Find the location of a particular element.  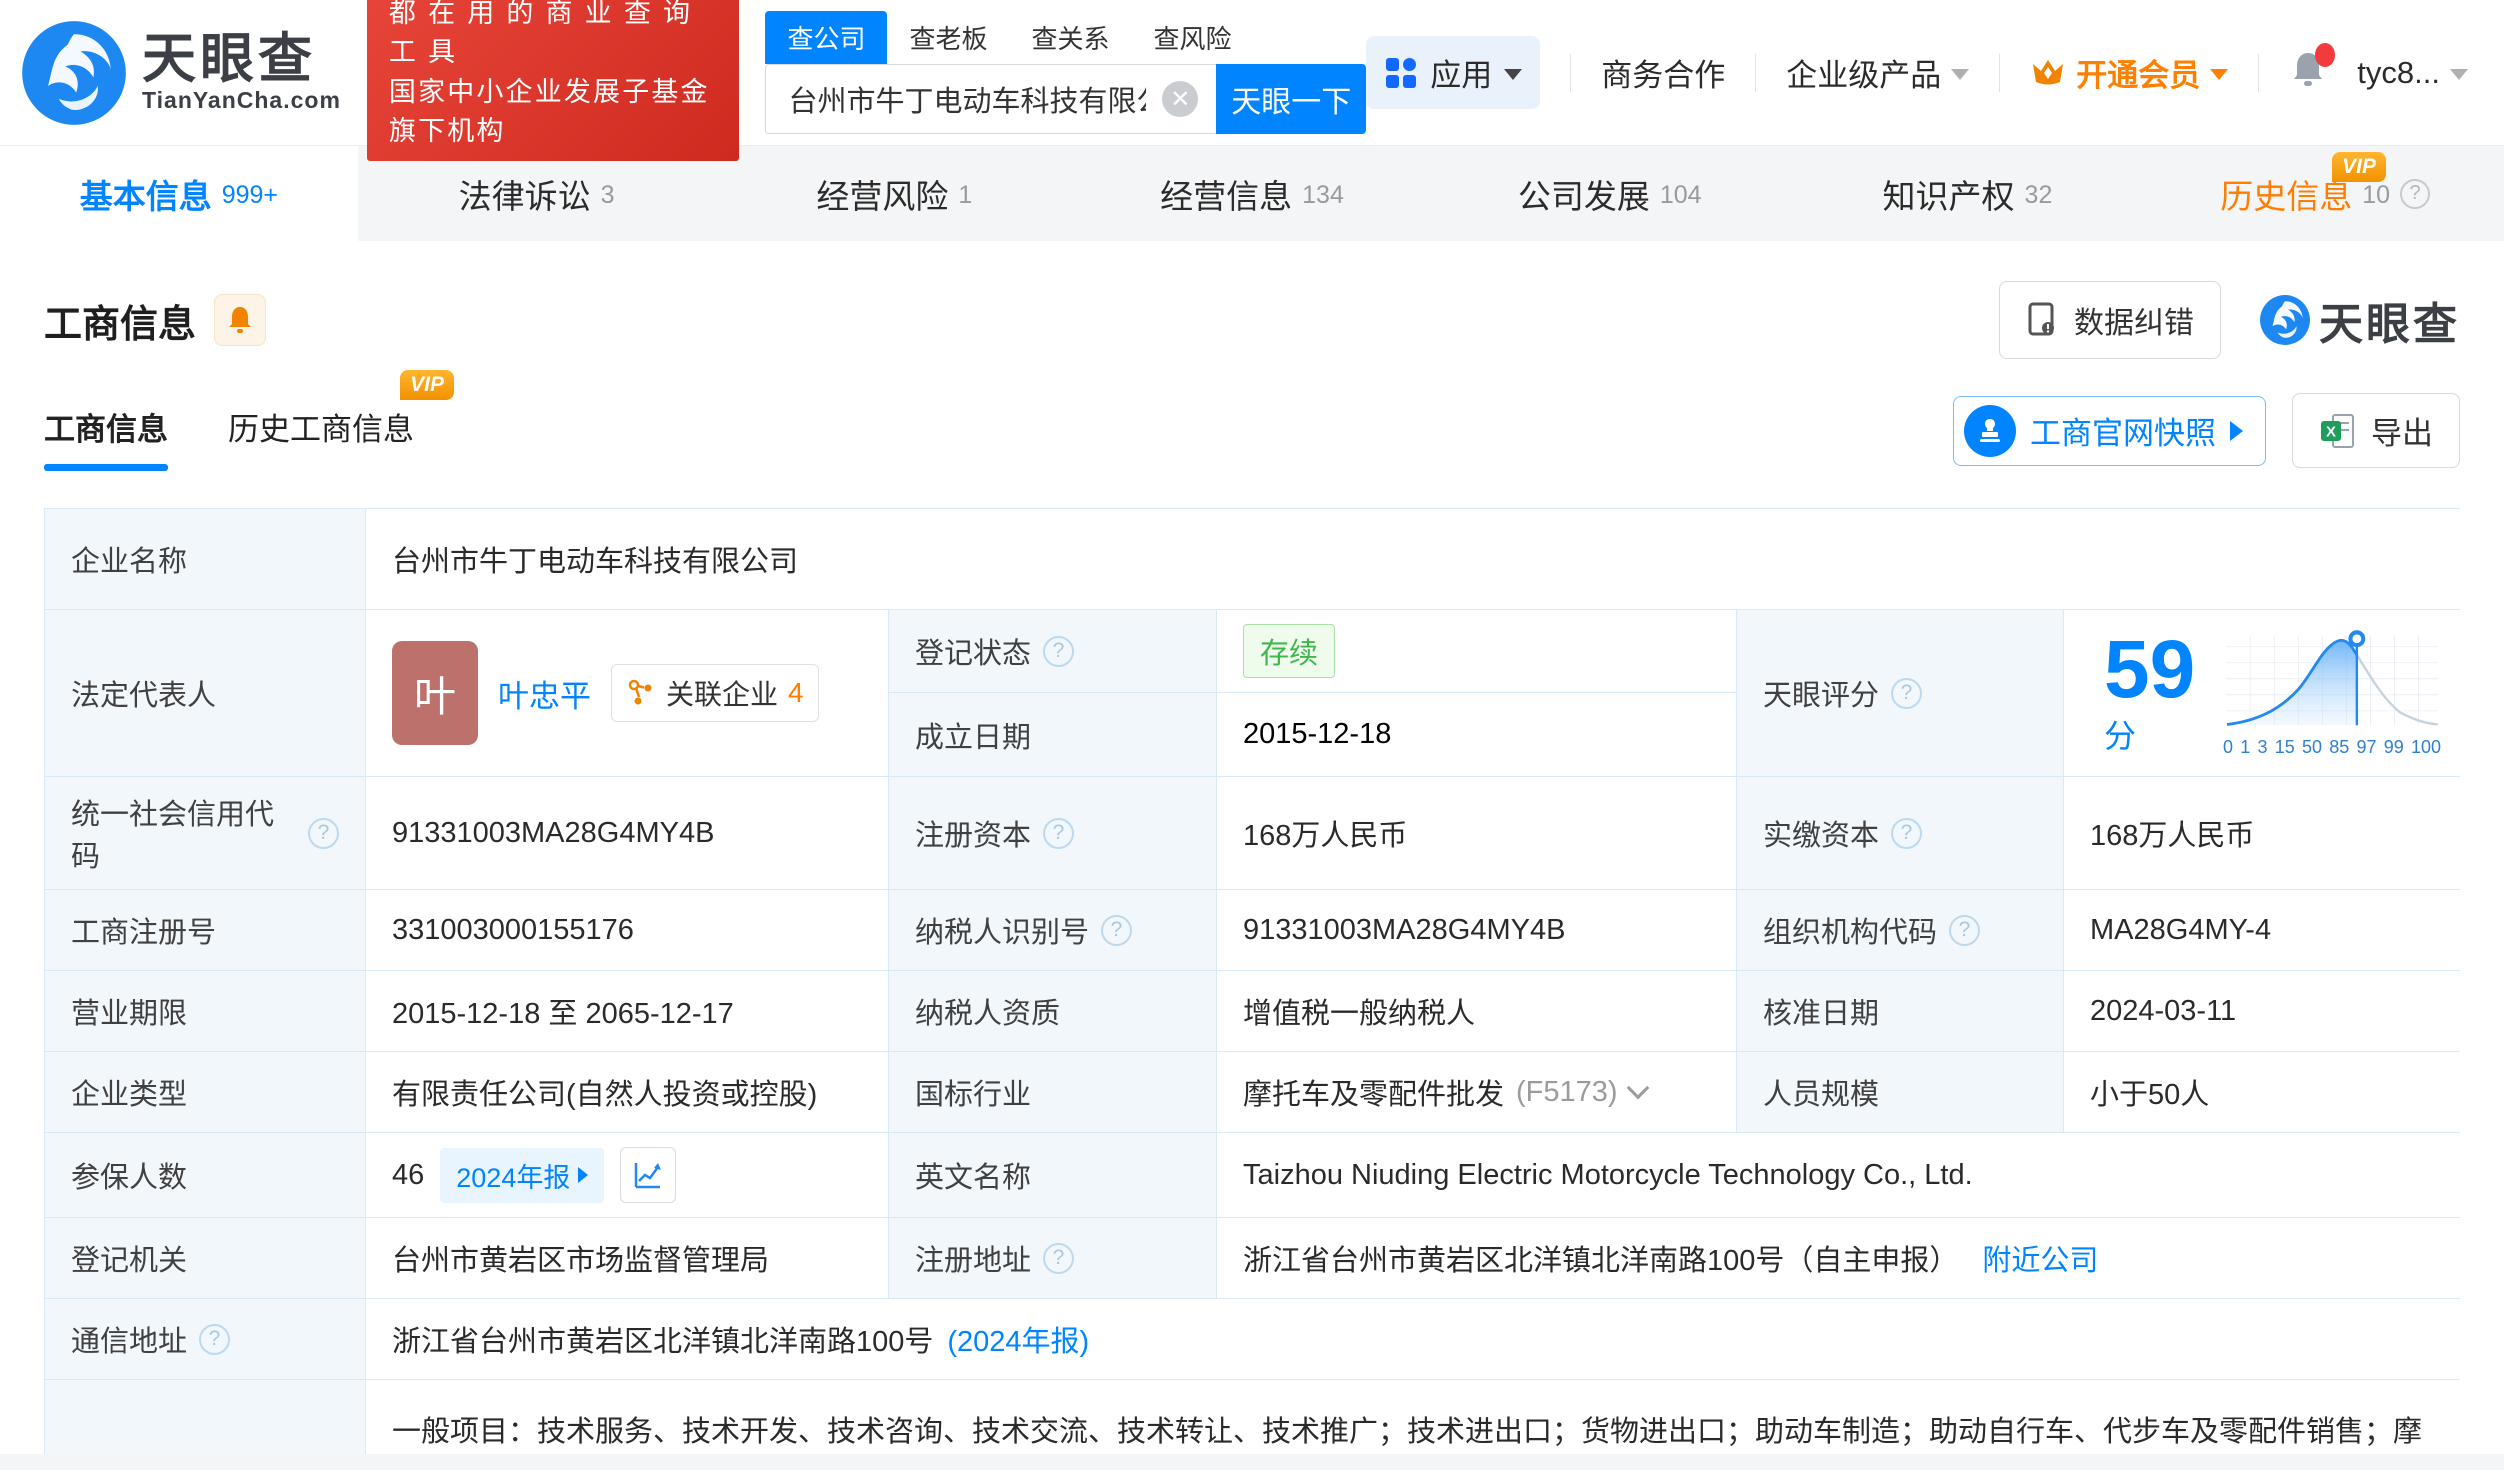

field-label: 营业期限 is located at coordinates (205, 1011).